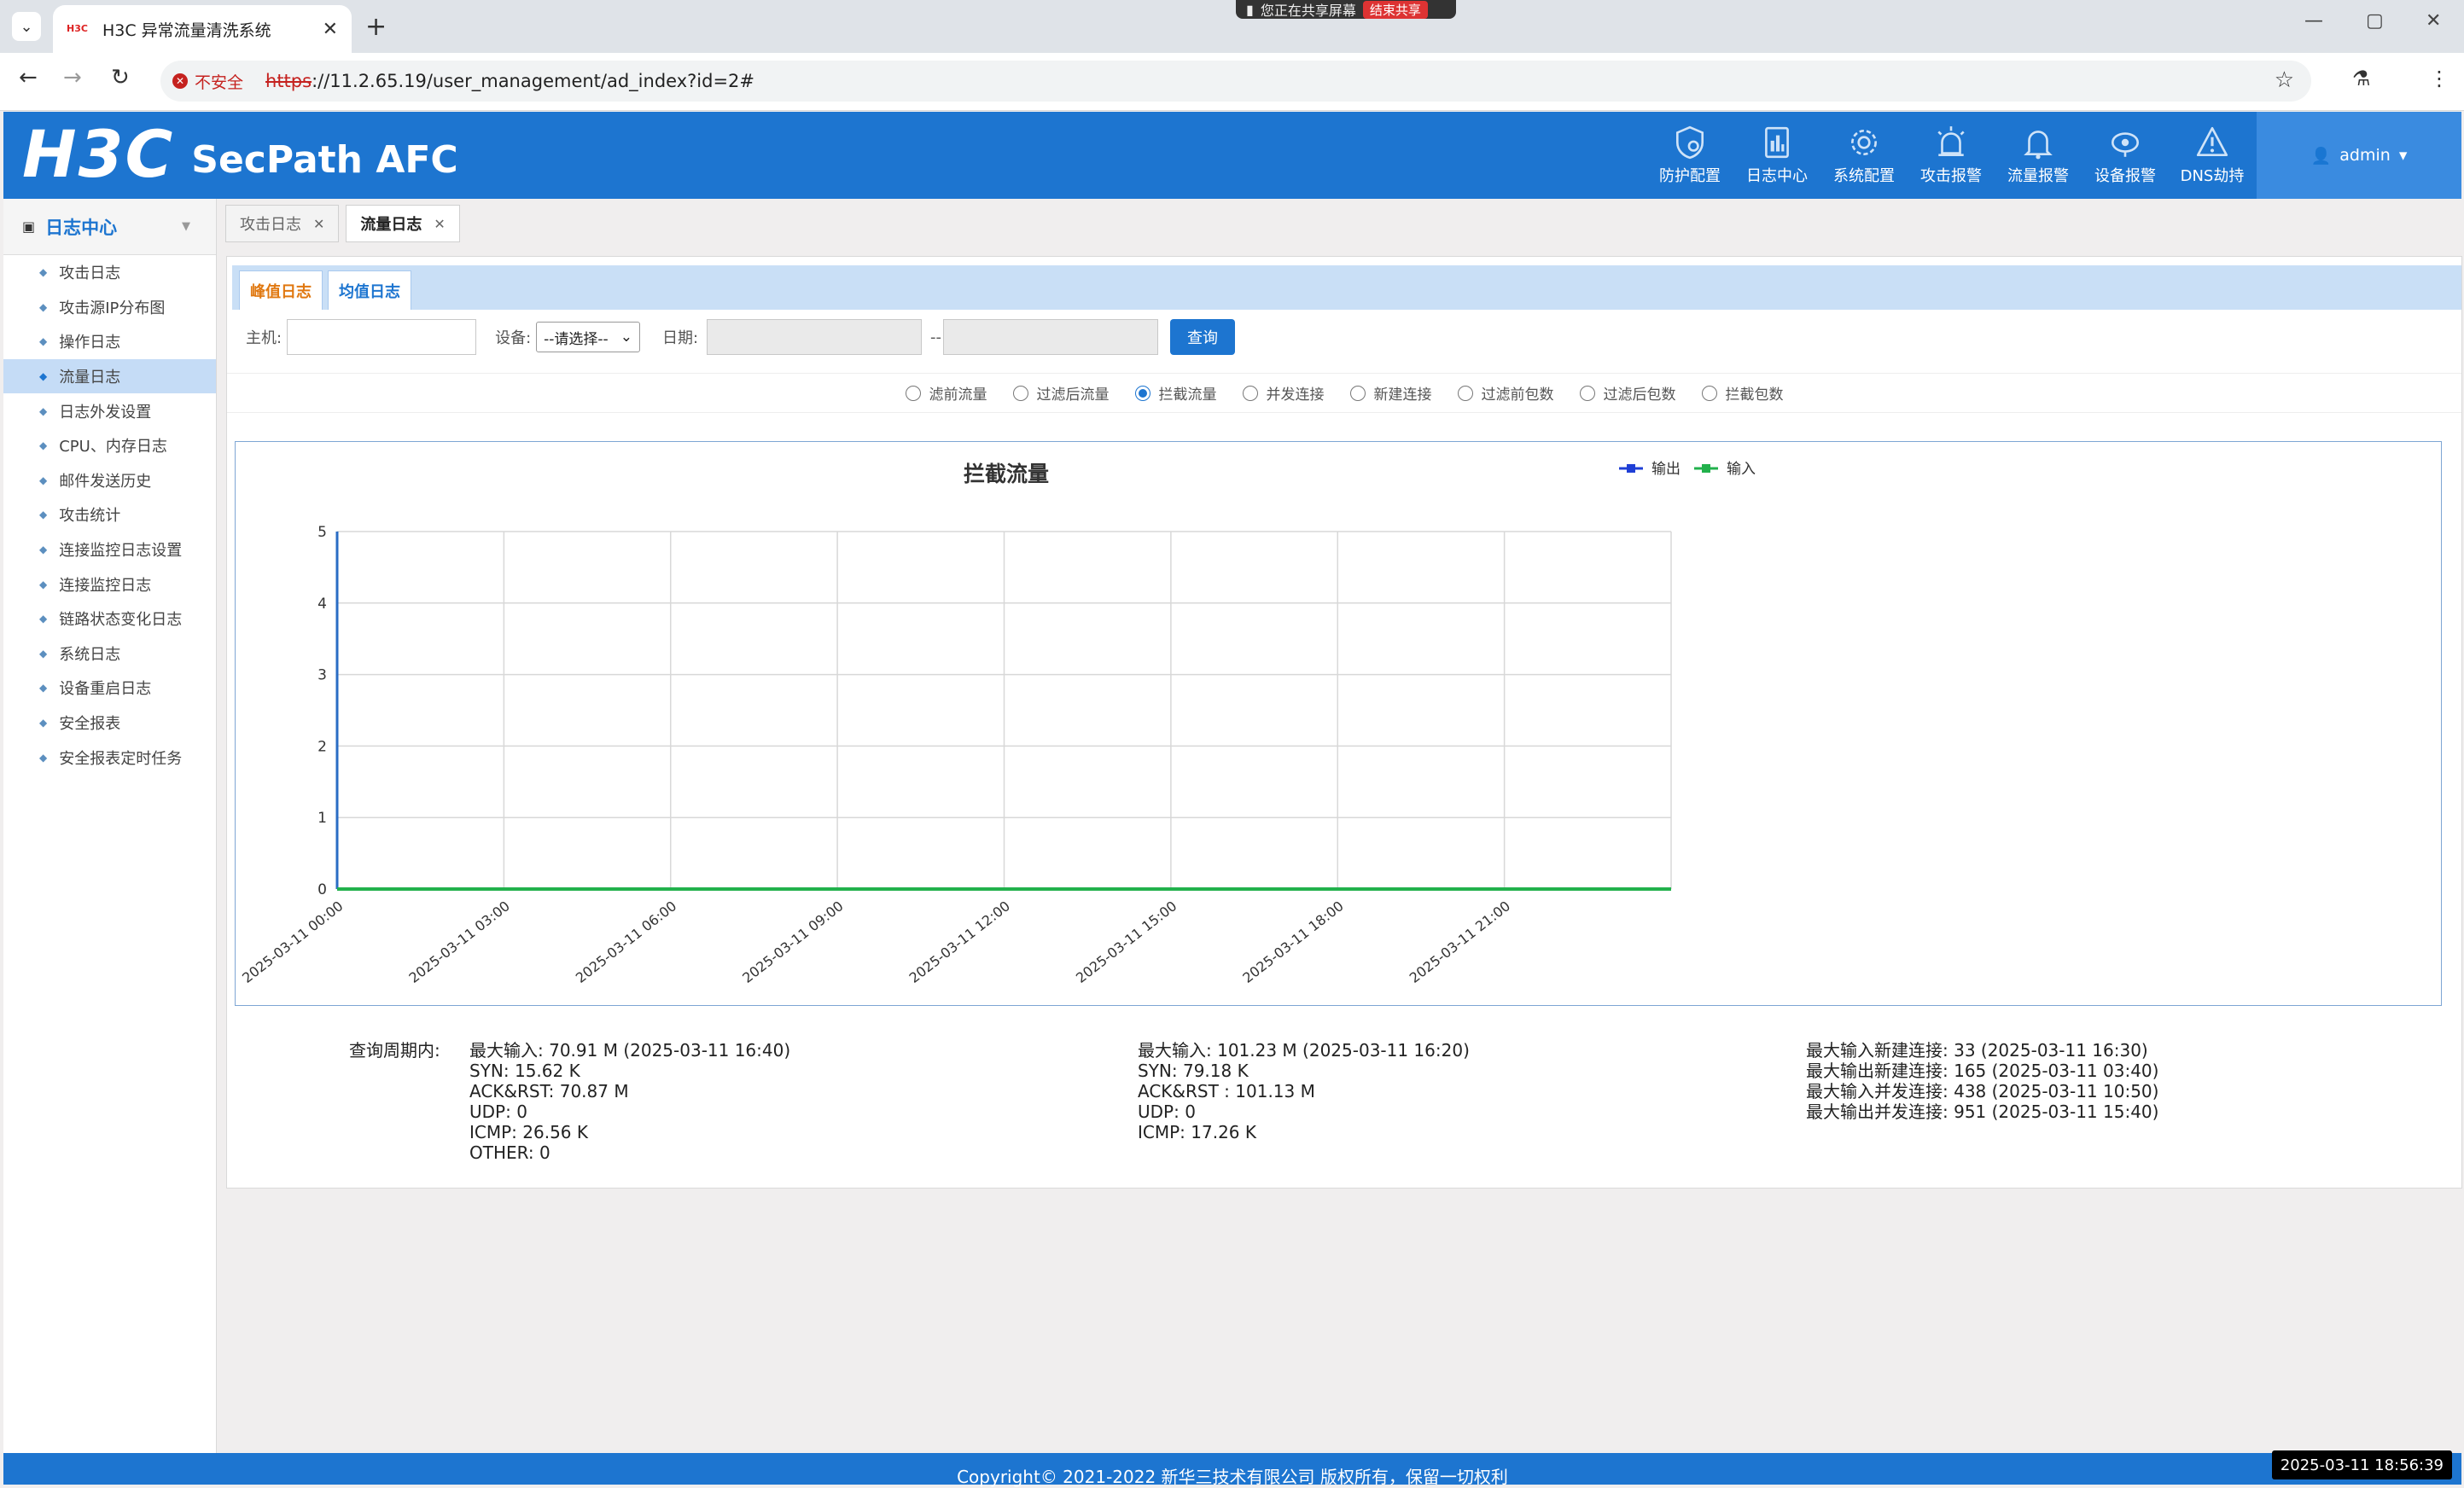 The image size is (2464, 1488). What do you see at coordinates (1226, 1091) in the screenshot?
I see `stats-line: ACK&RST : 101.13 M` at bounding box center [1226, 1091].